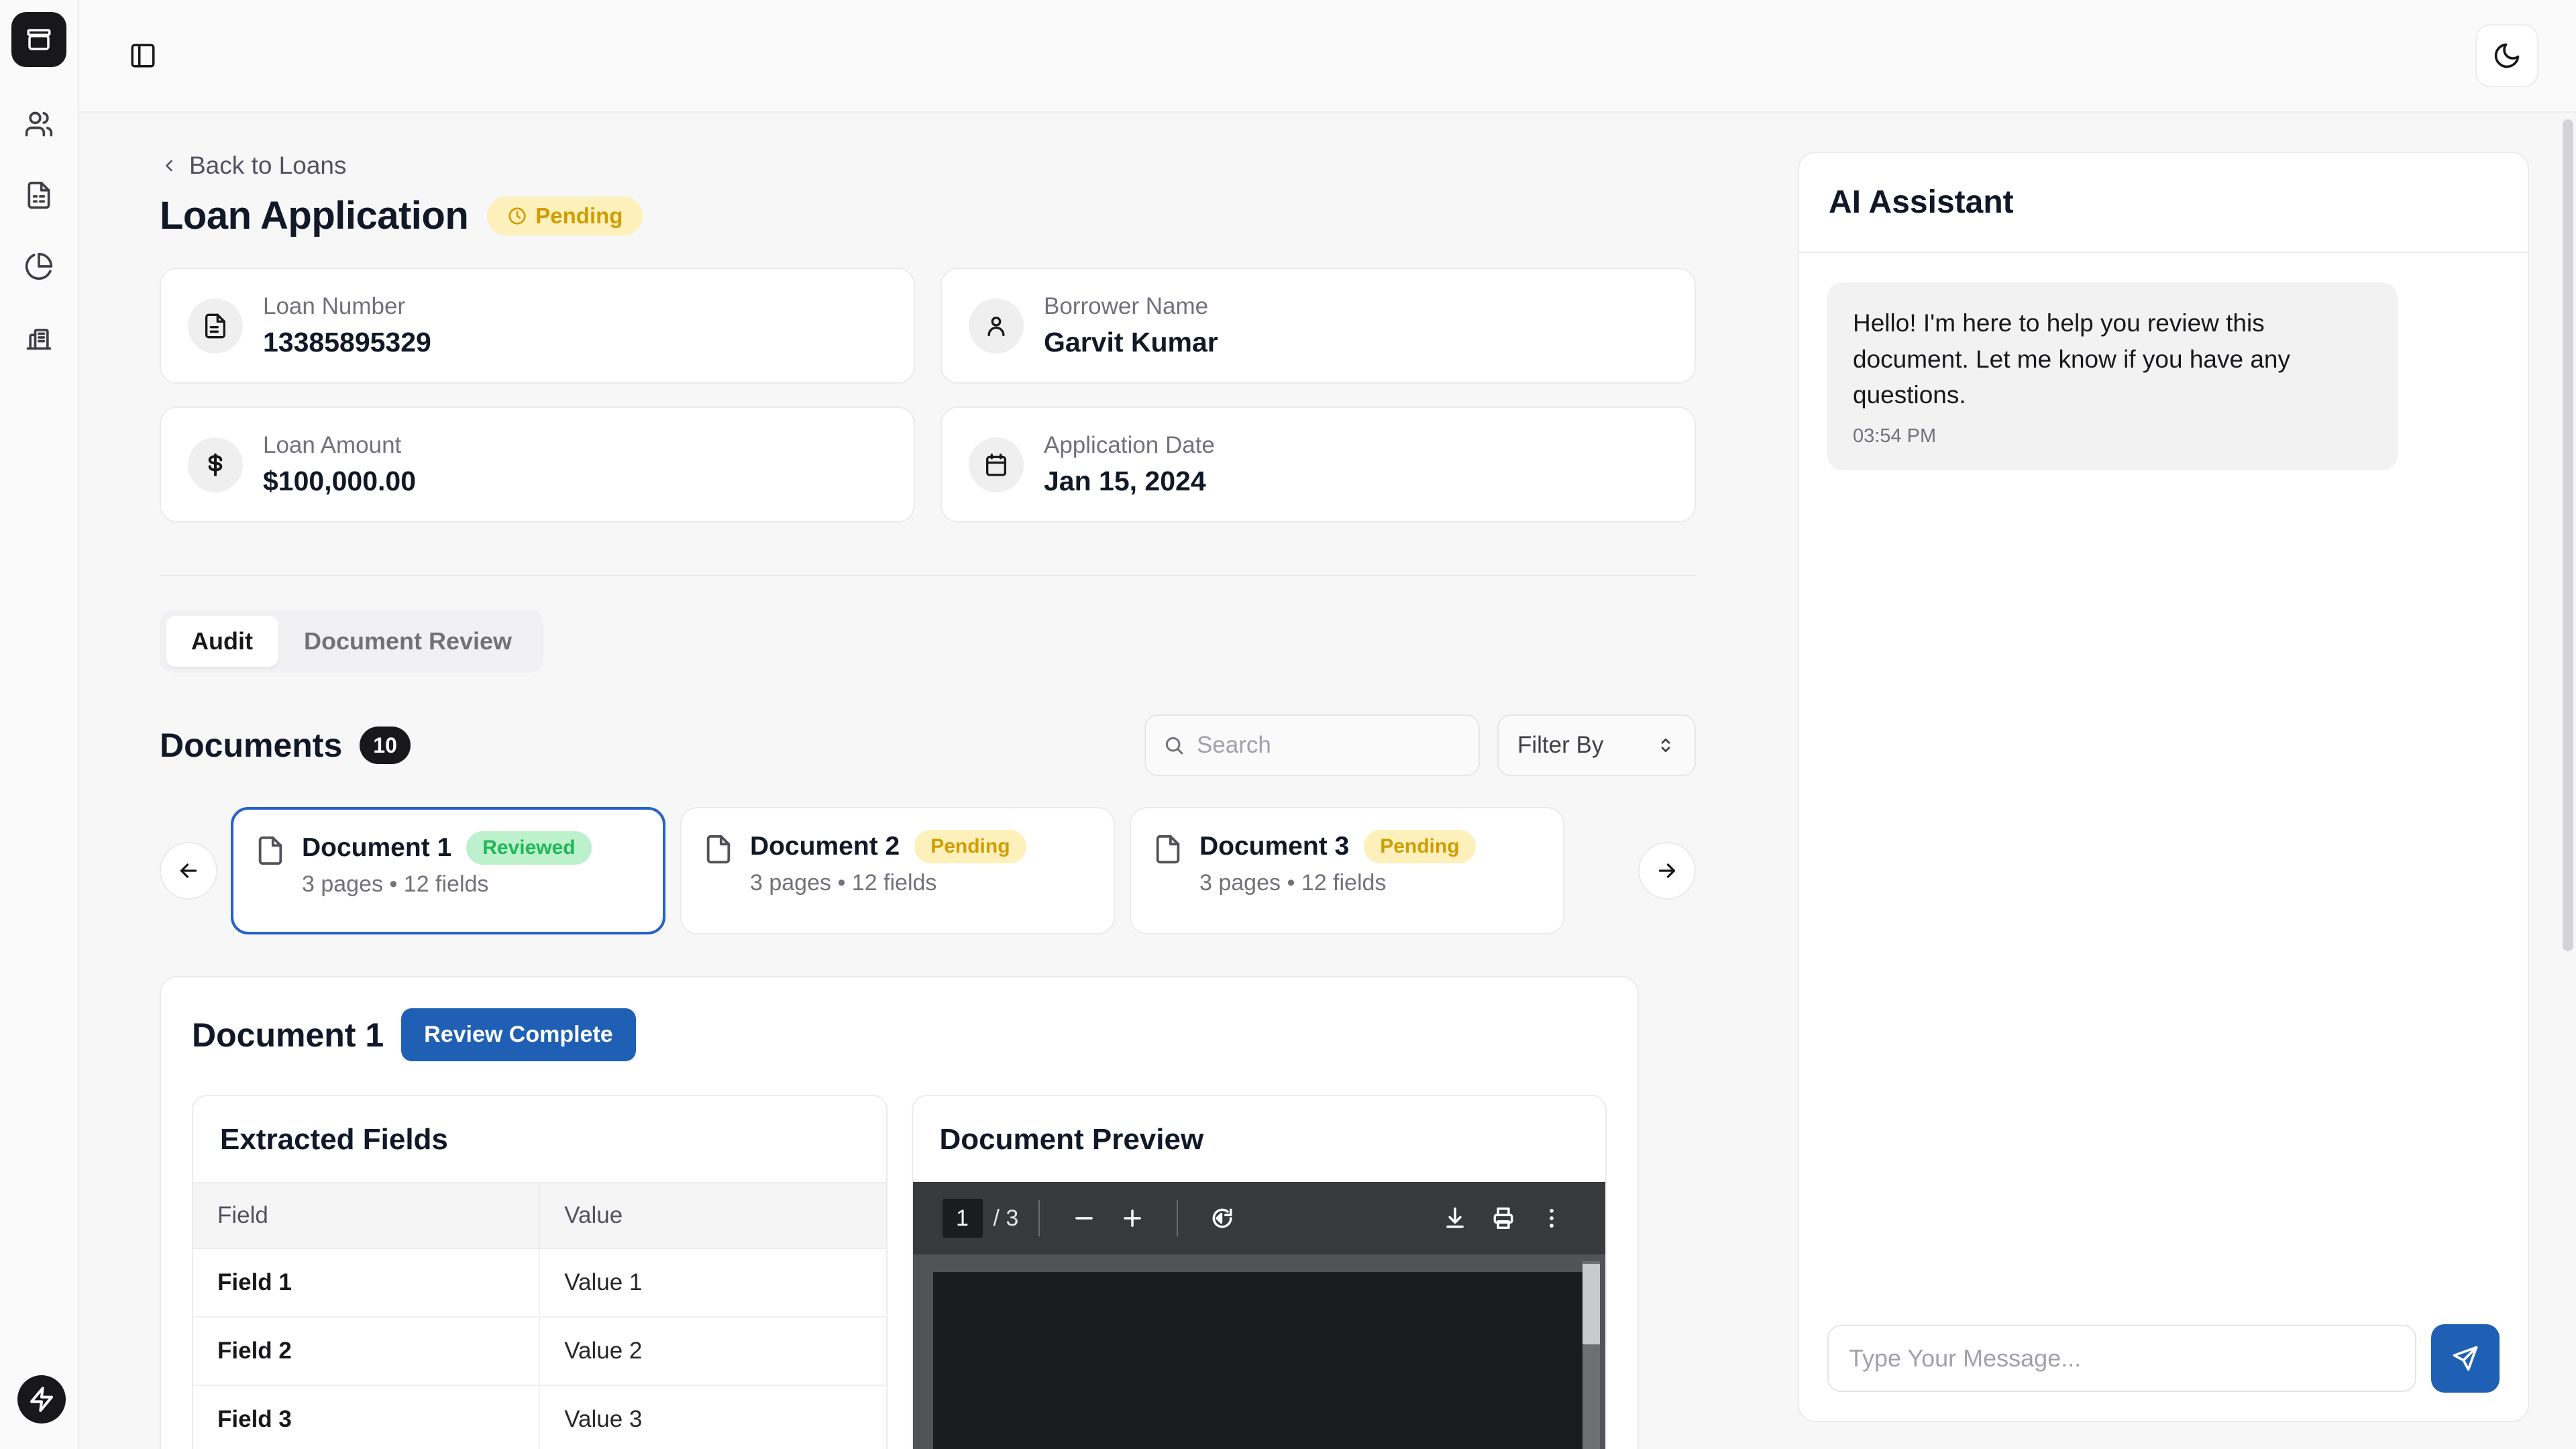 This screenshot has height=1449, width=2576. Describe the element at coordinates (899, 1034) in the screenshot. I see `document-detail-header: Document 1 Review Complete` at that location.